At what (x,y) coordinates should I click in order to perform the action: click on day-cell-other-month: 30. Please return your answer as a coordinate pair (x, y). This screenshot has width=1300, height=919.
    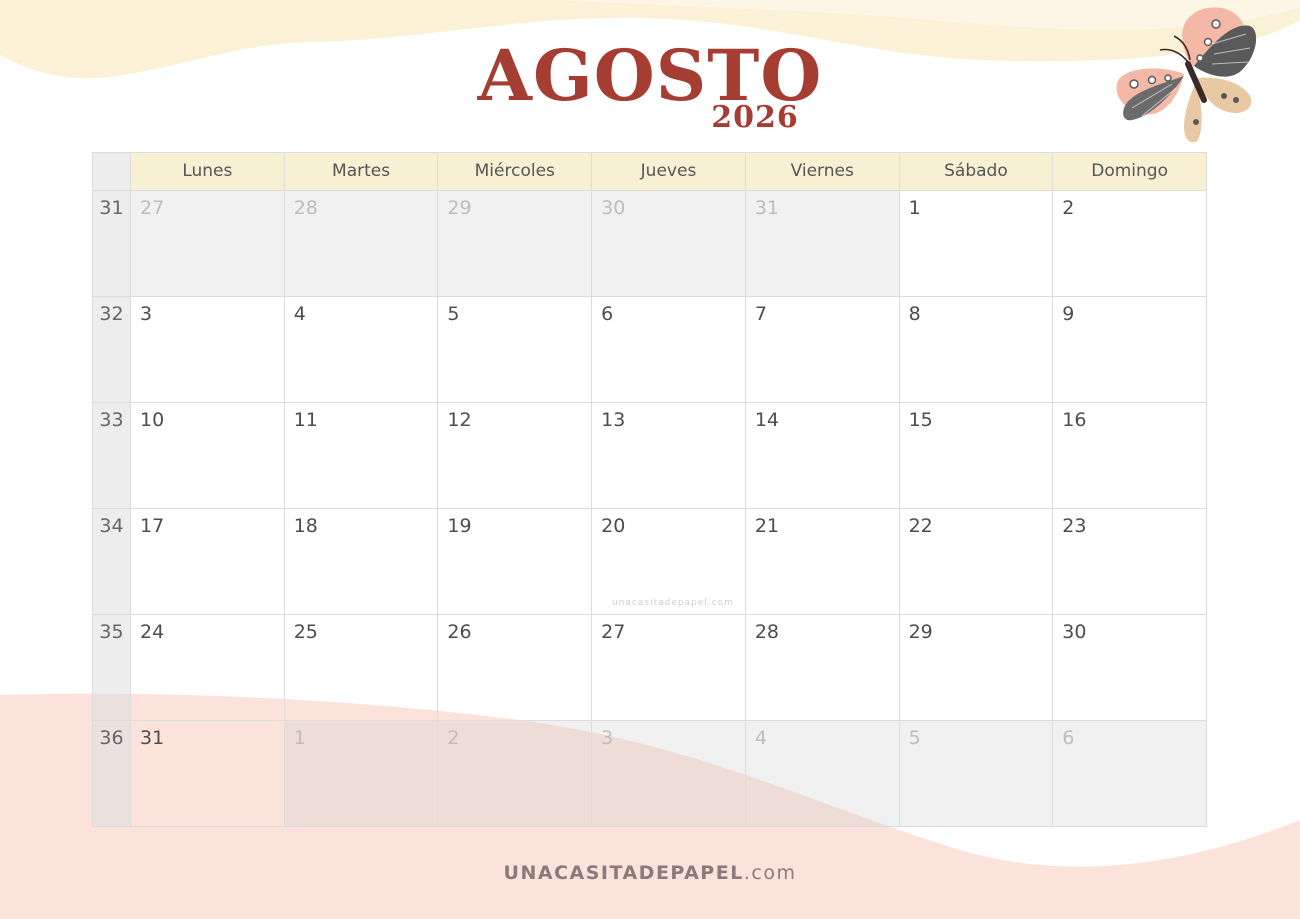
    Looking at the image, I should click on (669, 244).